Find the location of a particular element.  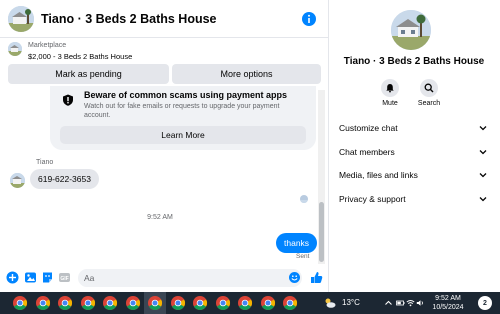

section-label: Chat members is located at coordinates (367, 152).